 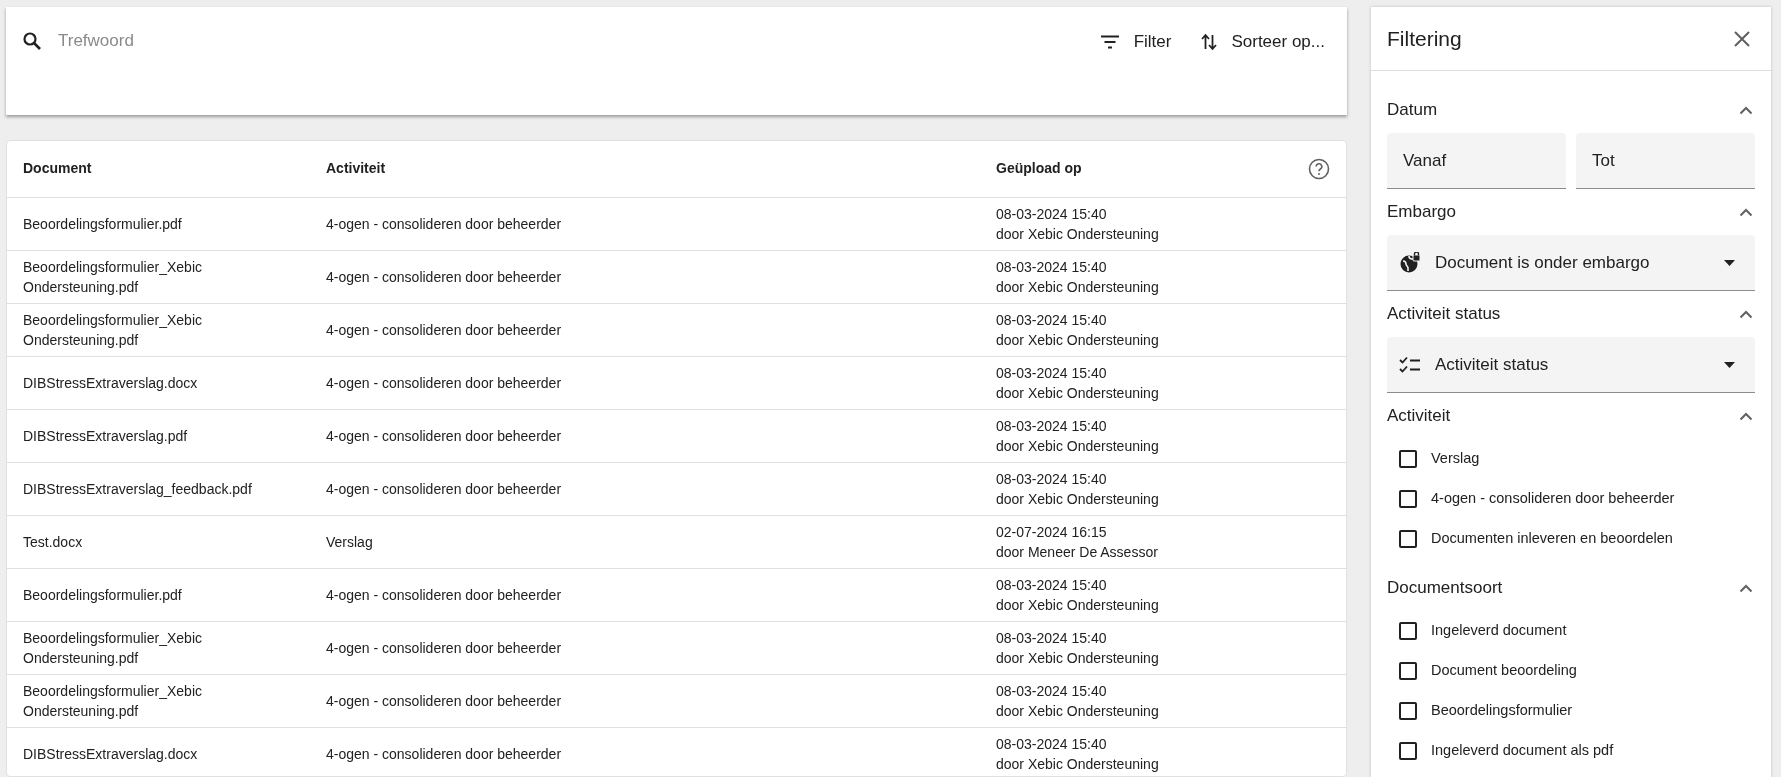 What do you see at coordinates (158, 541) in the screenshot?
I see `table-cell: Test.docx` at bounding box center [158, 541].